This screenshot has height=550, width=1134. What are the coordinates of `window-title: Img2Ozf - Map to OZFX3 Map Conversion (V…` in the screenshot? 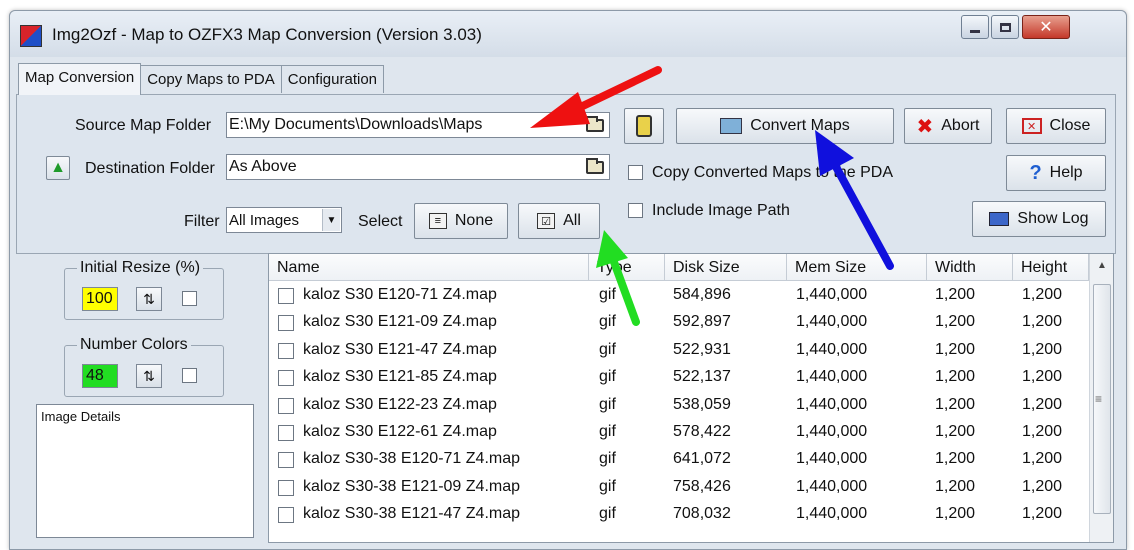 It's located at (267, 34).